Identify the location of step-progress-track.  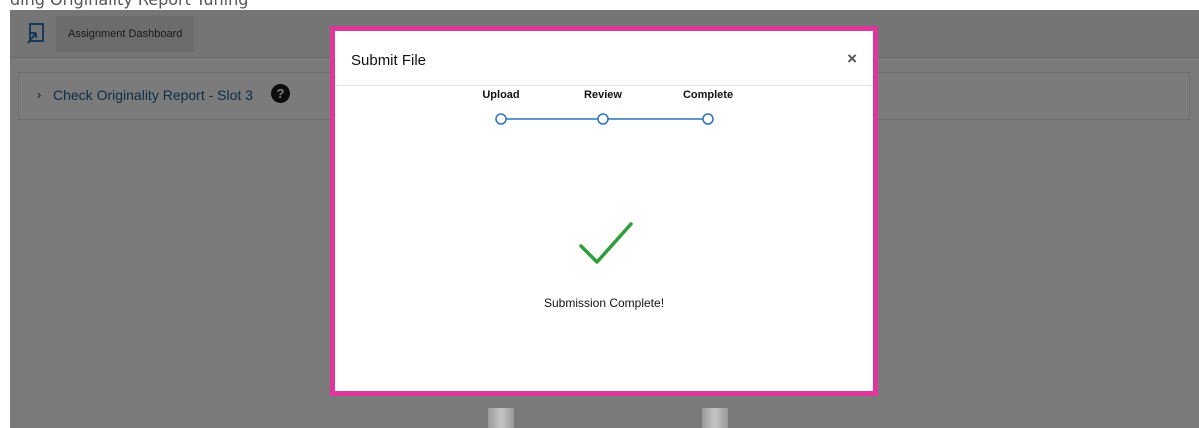
(604, 119).